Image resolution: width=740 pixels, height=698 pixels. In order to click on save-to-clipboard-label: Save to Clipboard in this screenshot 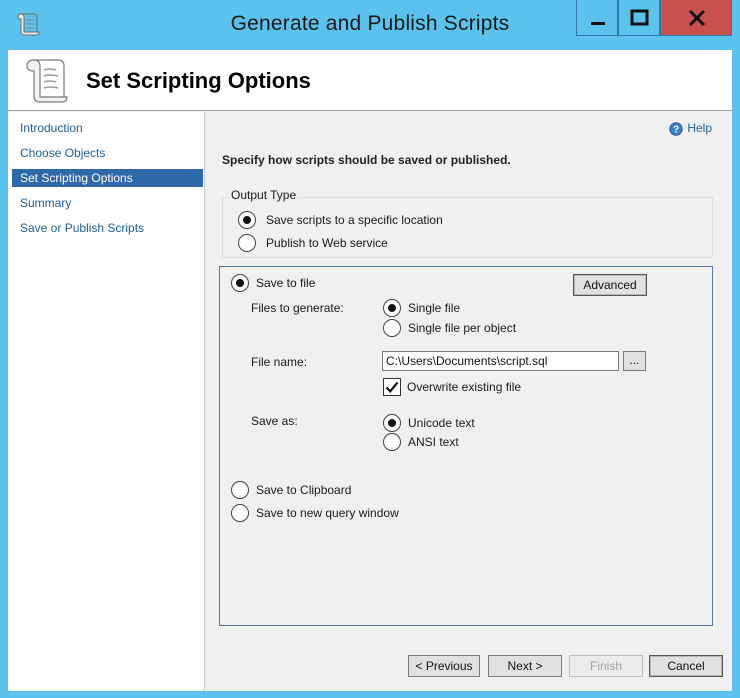, I will do `click(304, 490)`.